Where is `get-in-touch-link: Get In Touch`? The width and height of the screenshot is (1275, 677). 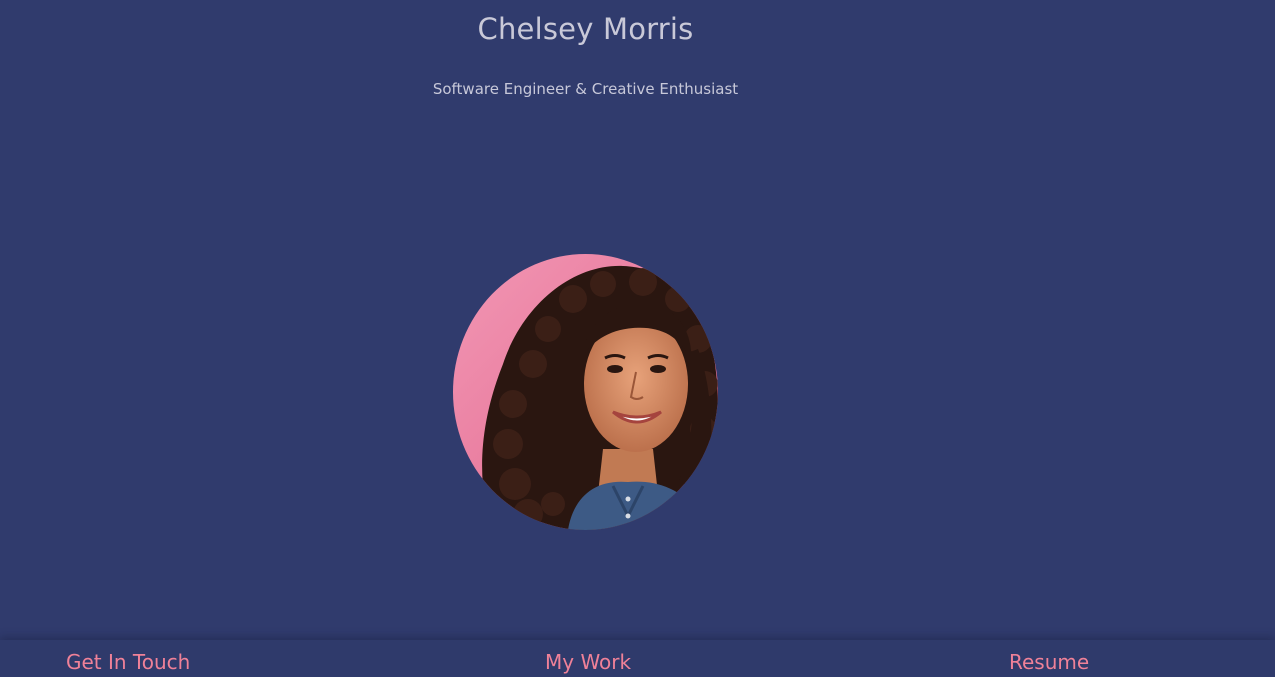
get-in-touch-link: Get In Touch is located at coordinates (128, 662).